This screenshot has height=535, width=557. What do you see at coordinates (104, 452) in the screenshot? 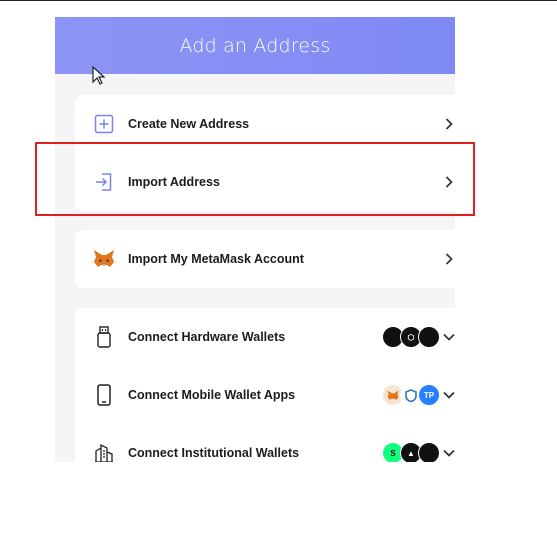
I see `institution-building-icon` at bounding box center [104, 452].